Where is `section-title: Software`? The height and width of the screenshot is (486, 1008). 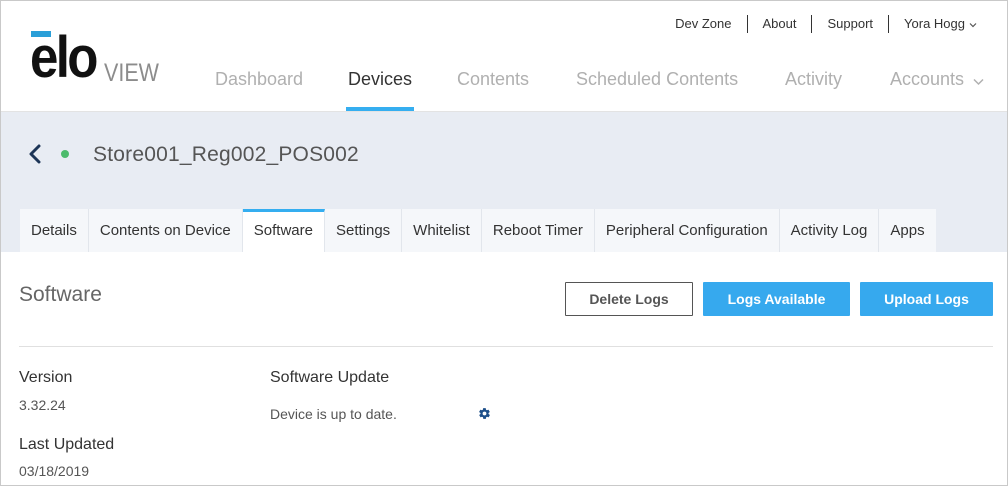
section-title: Software is located at coordinates (60, 294).